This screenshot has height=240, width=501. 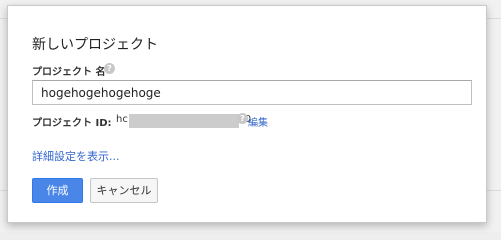 I want to click on create-button: 作成, so click(x=57, y=190).